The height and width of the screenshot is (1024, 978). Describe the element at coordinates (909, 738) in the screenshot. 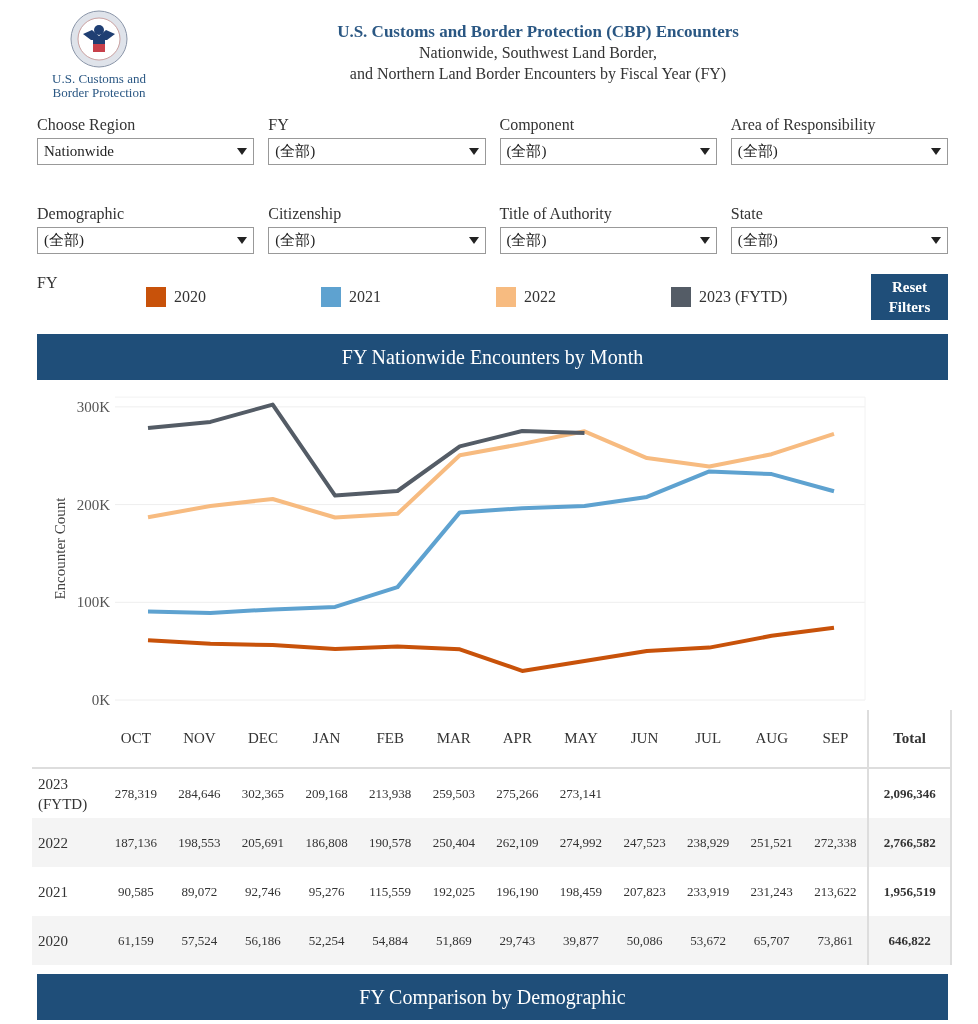

I see `column-header: Total` at that location.